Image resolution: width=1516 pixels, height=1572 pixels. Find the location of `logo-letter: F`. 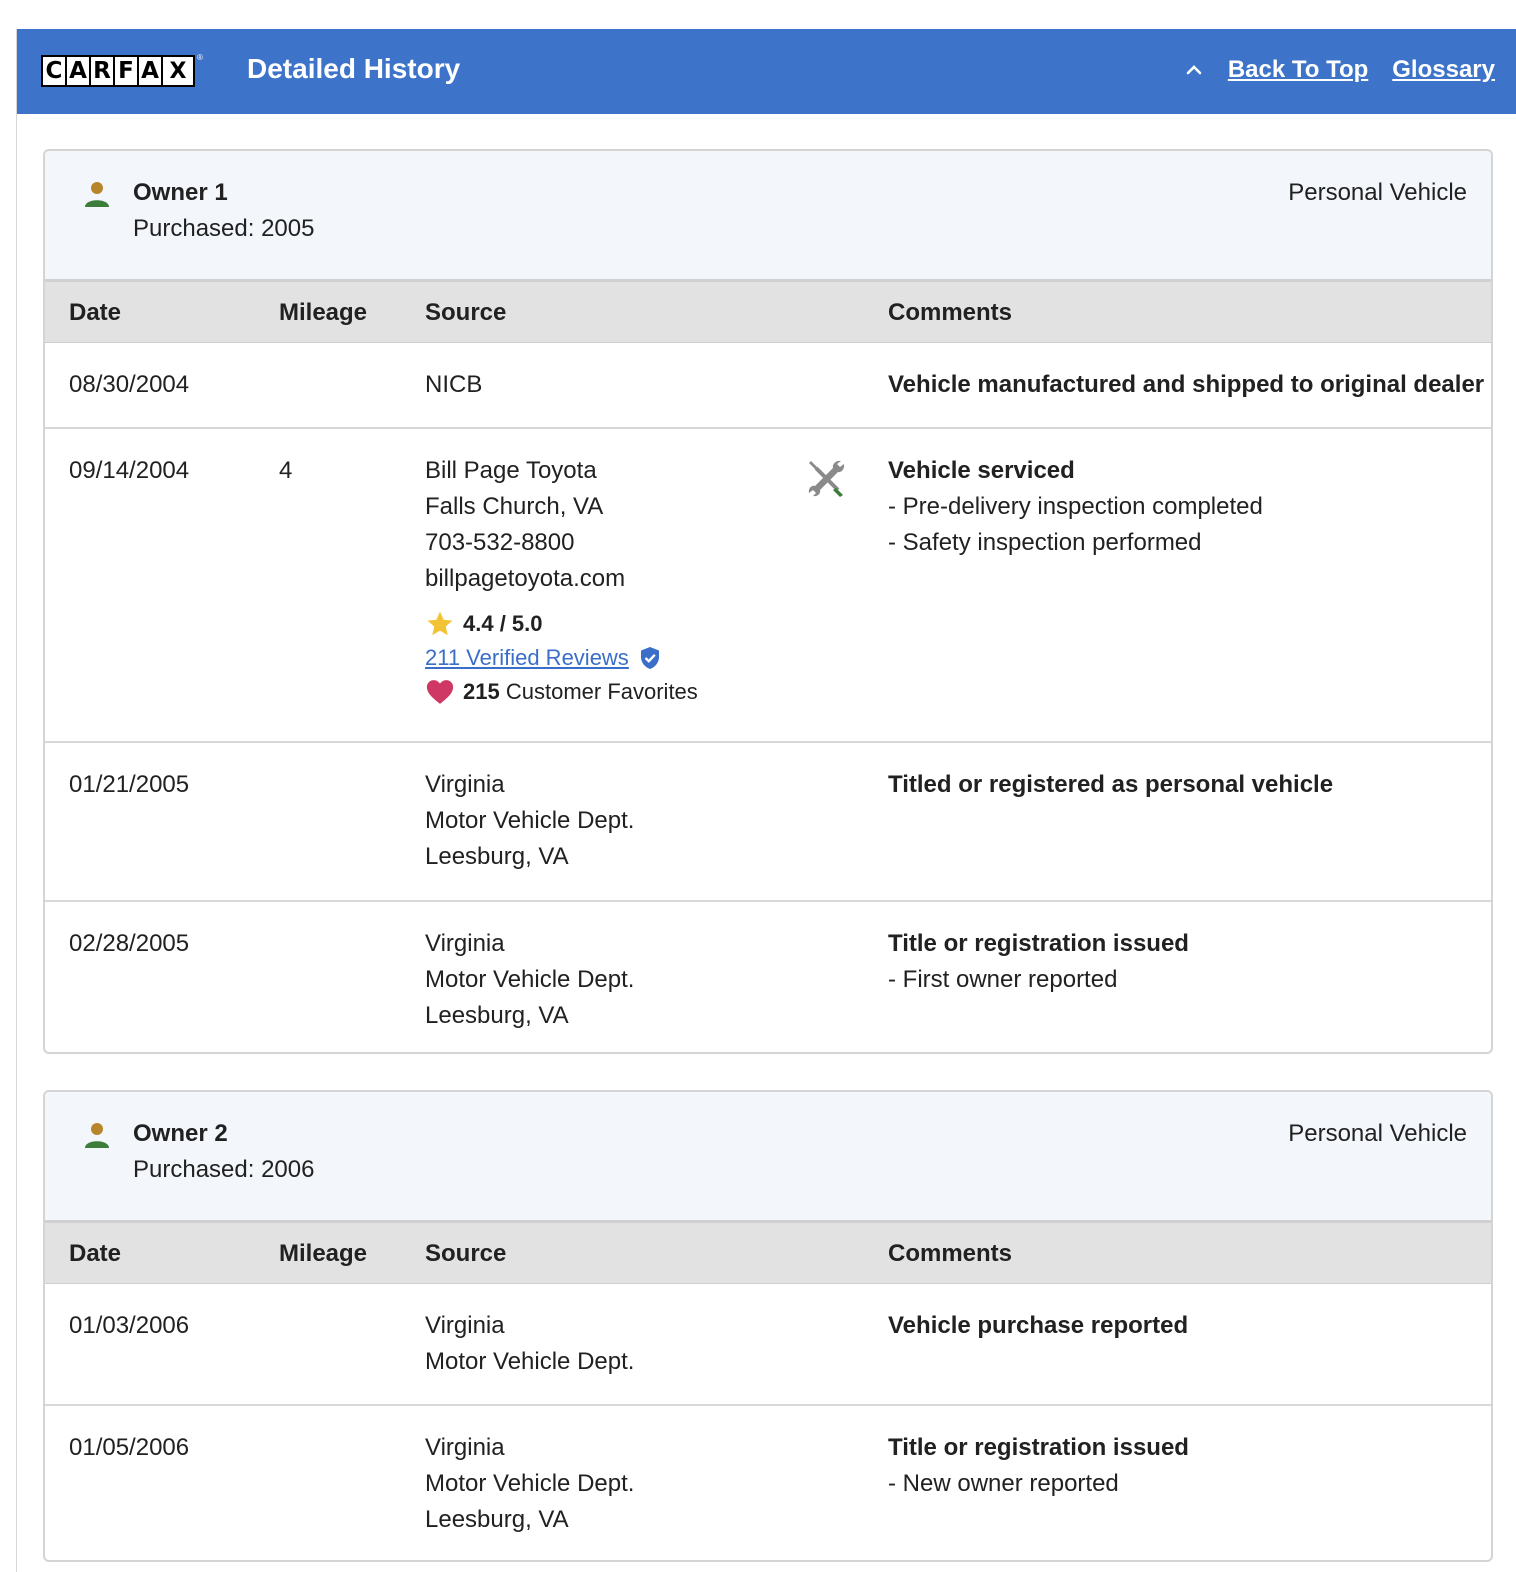

logo-letter: F is located at coordinates (127, 71).